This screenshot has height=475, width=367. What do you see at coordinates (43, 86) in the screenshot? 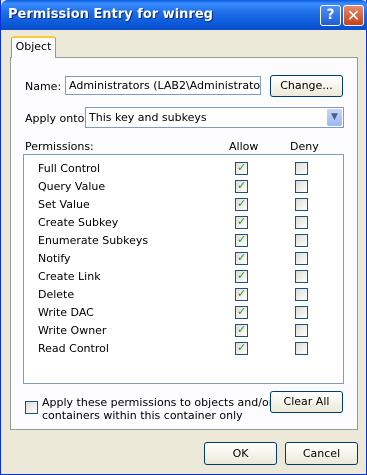
I see `name-label: Name:` at bounding box center [43, 86].